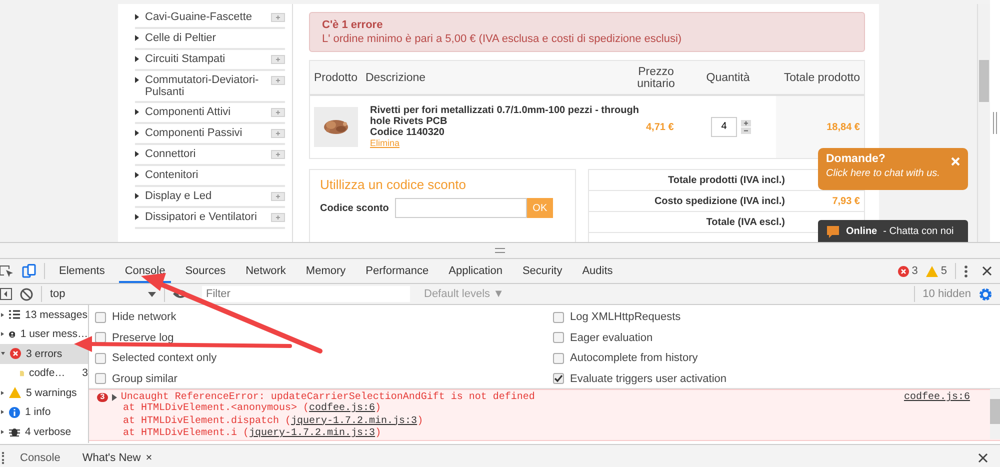  What do you see at coordinates (903, 271) in the screenshot?
I see `error-icon` at bounding box center [903, 271].